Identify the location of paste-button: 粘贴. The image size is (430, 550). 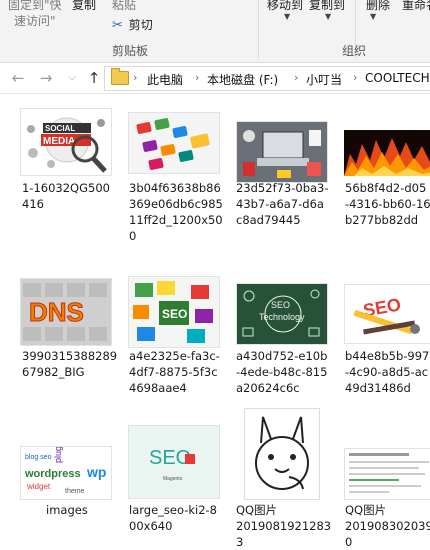
(124, 6).